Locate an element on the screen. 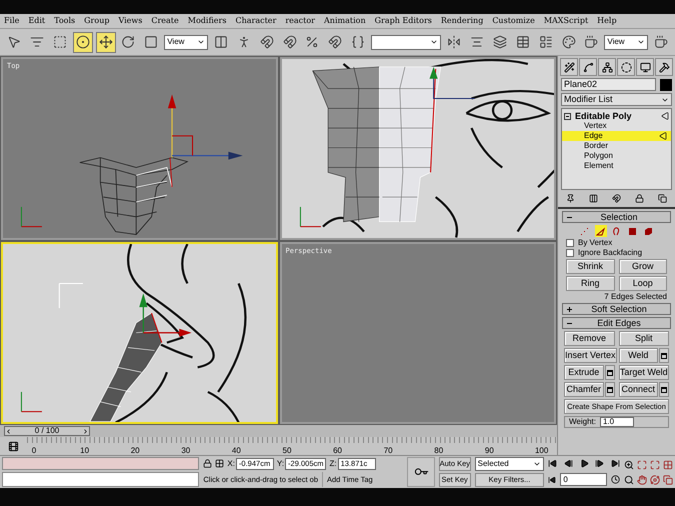 Image resolution: width=675 pixels, height=506 pixels. track-bar-tick-label: 70 is located at coordinates (388, 451).